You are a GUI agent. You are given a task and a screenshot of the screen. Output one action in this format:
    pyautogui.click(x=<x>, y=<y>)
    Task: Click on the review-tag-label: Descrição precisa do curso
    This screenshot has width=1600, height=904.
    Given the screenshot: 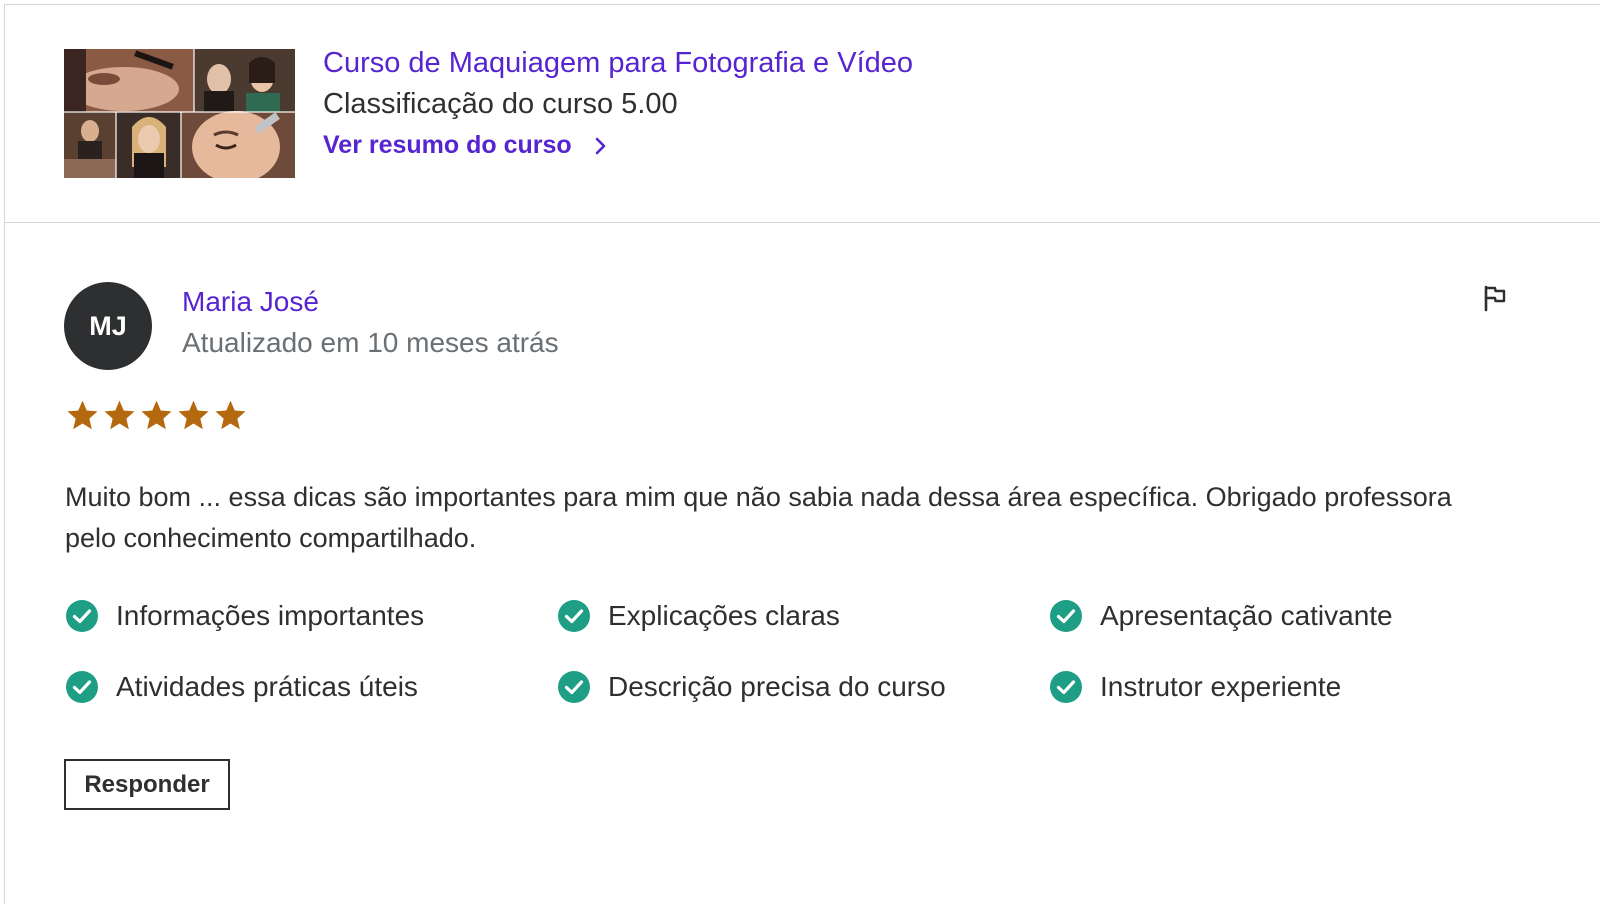 What is the action you would take?
    pyautogui.click(x=777, y=686)
    